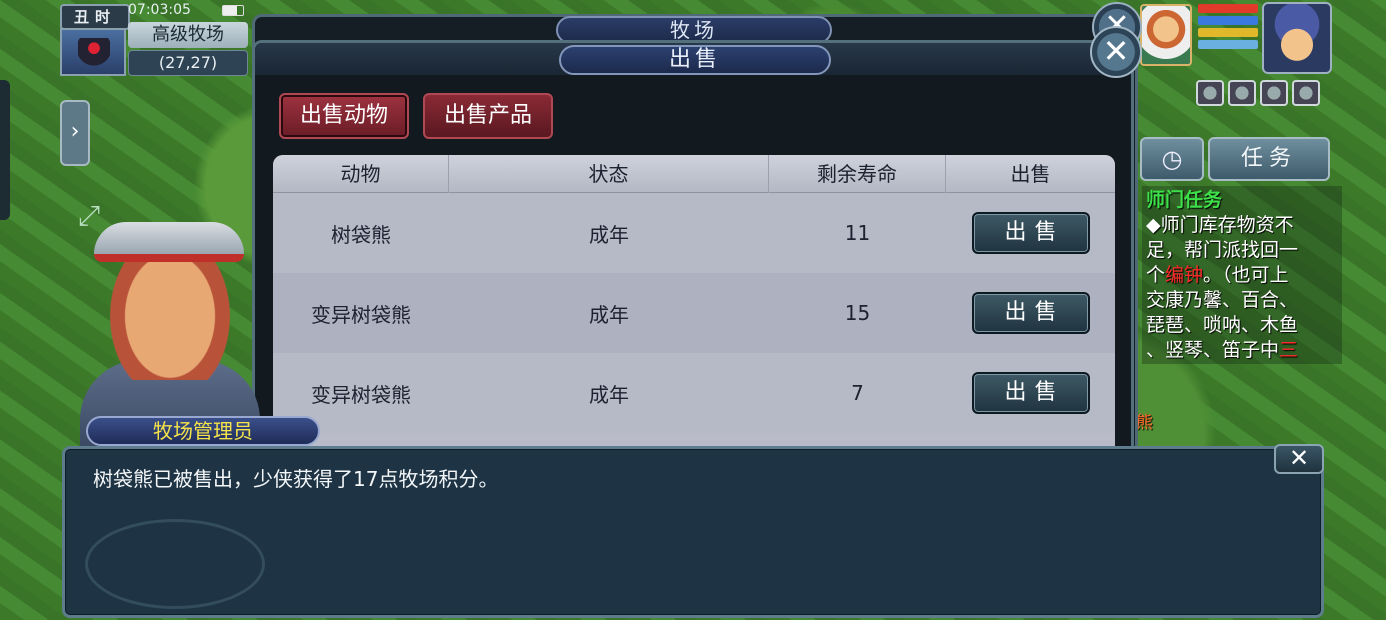 This screenshot has height=620, width=1386. What do you see at coordinates (296, 479) in the screenshot?
I see `dialog-text: 树袋熊已被售出，少侠获得了17点牧场积分。` at bounding box center [296, 479].